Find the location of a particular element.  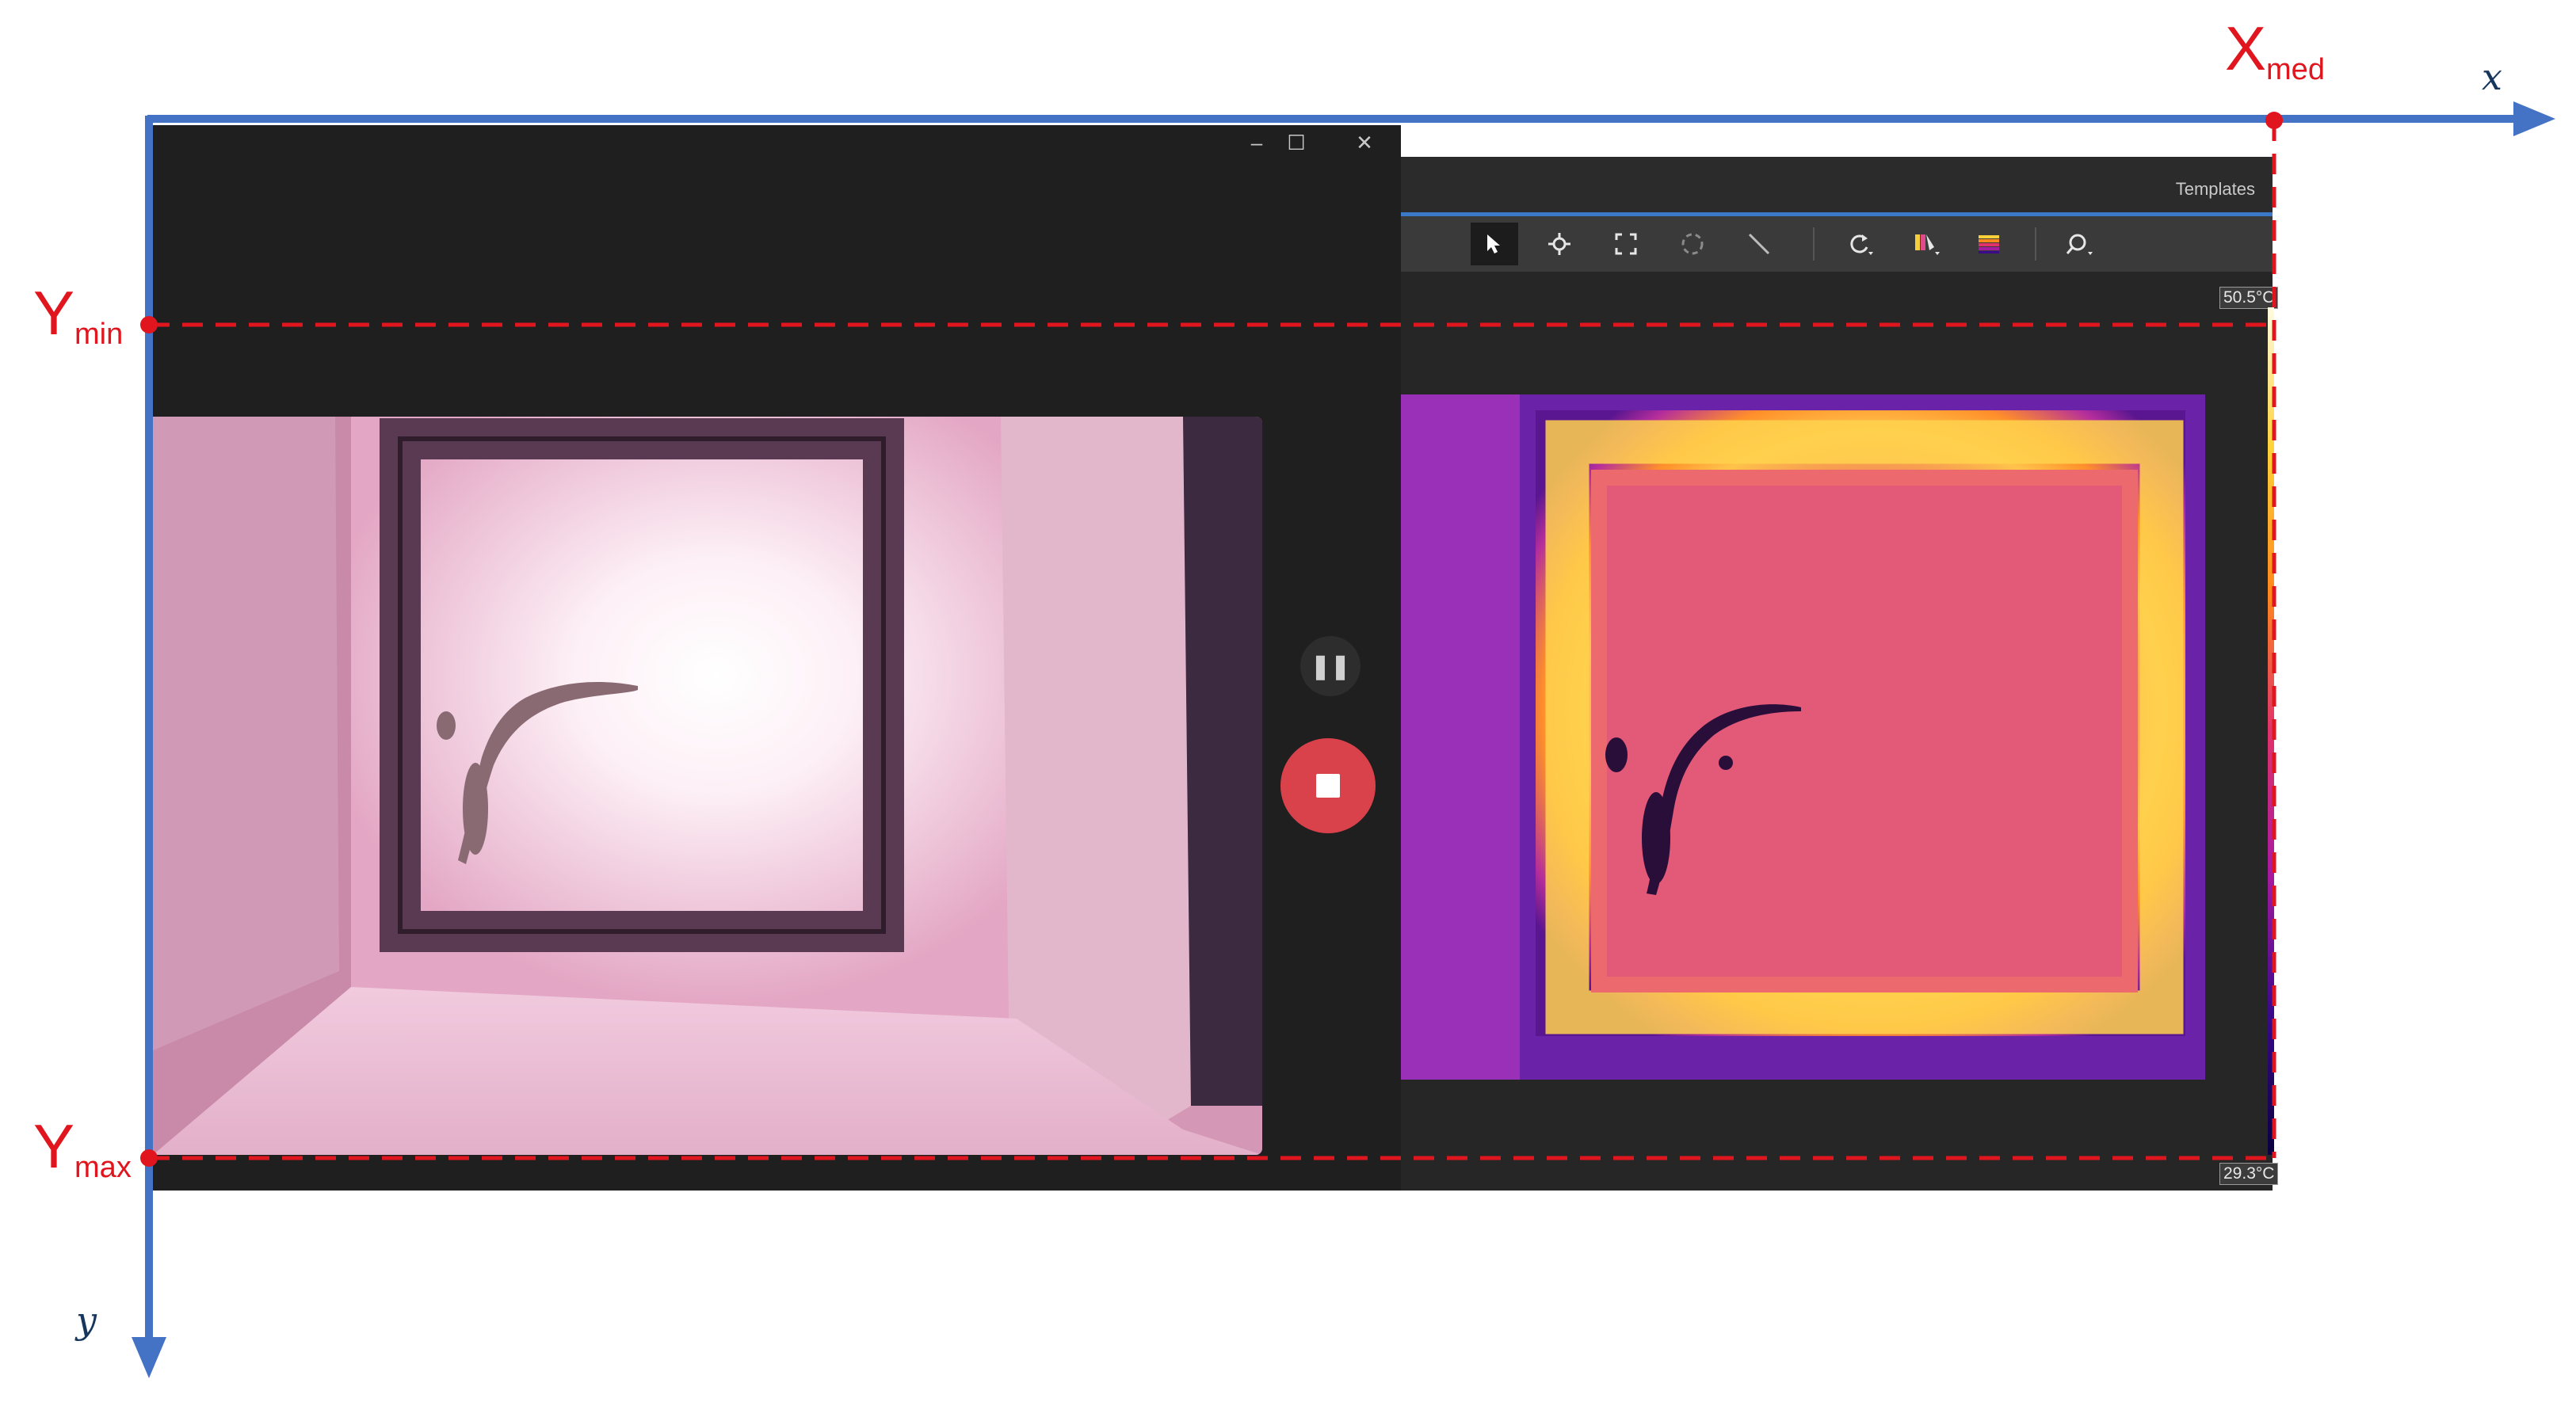

y-min-marker is located at coordinates (149, 324).